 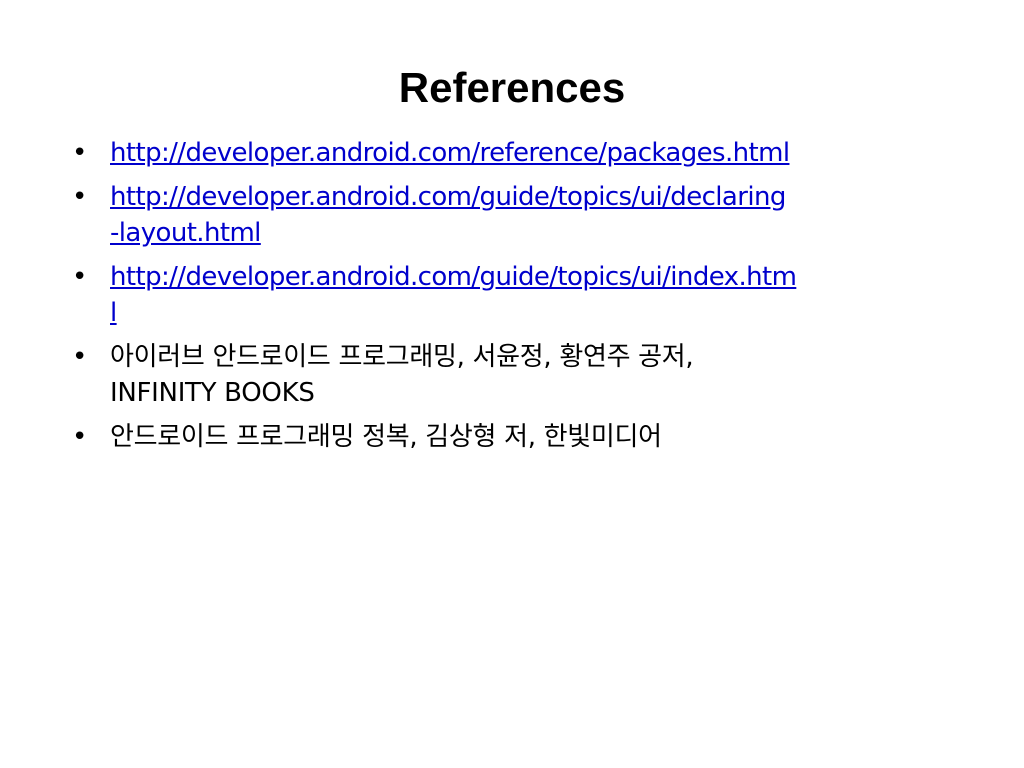 I want to click on book-reference-line: 아이러브 안드로이드 프로그래밍, 서윤정, 황연주 공저,, so click(x=402, y=357).